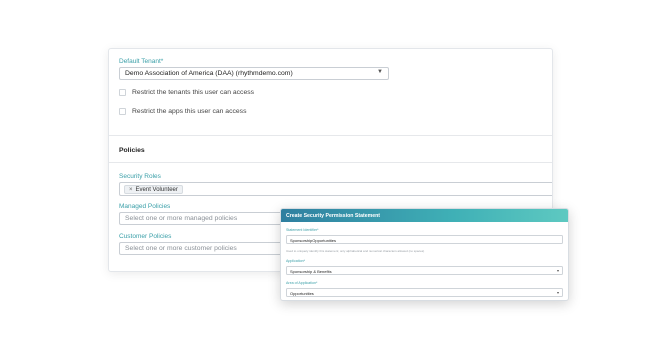 This screenshot has height=350, width=665. What do you see at coordinates (141, 61) in the screenshot?
I see `default-tenant-label: Default Tenant*` at bounding box center [141, 61].